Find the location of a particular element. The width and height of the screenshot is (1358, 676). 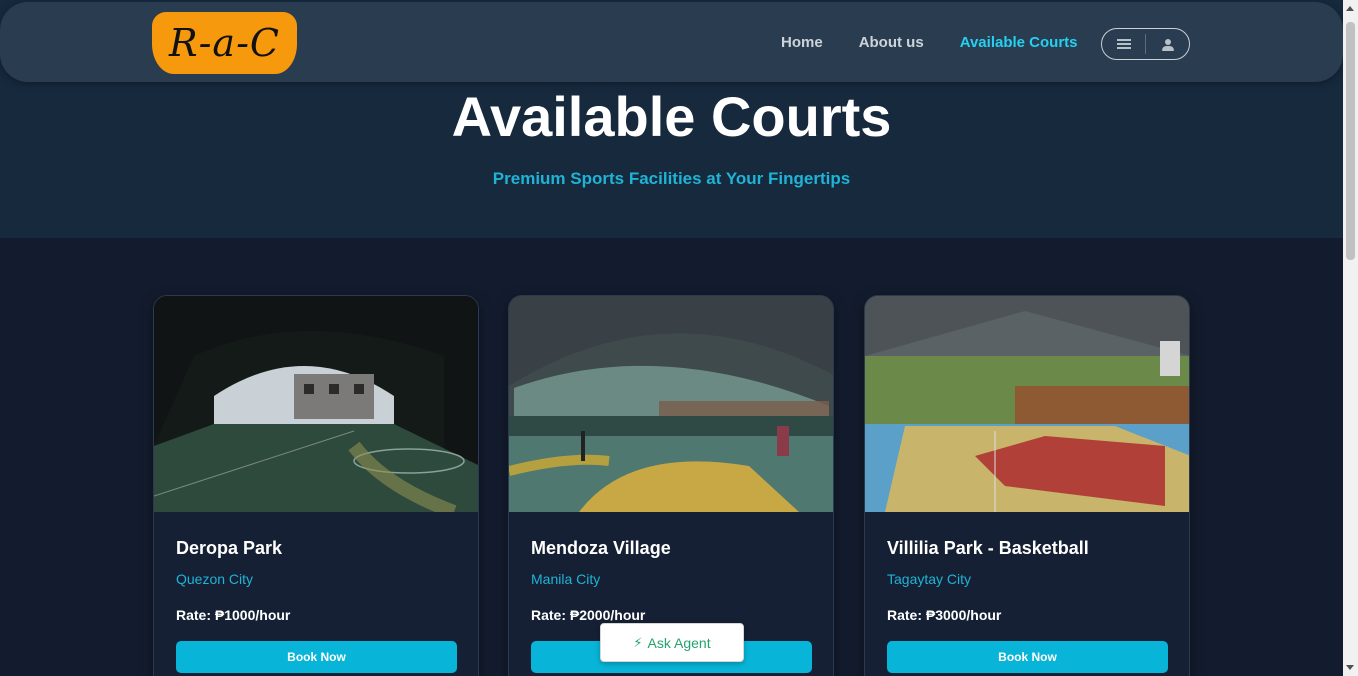

scroll-thumb is located at coordinates (1350, 141).